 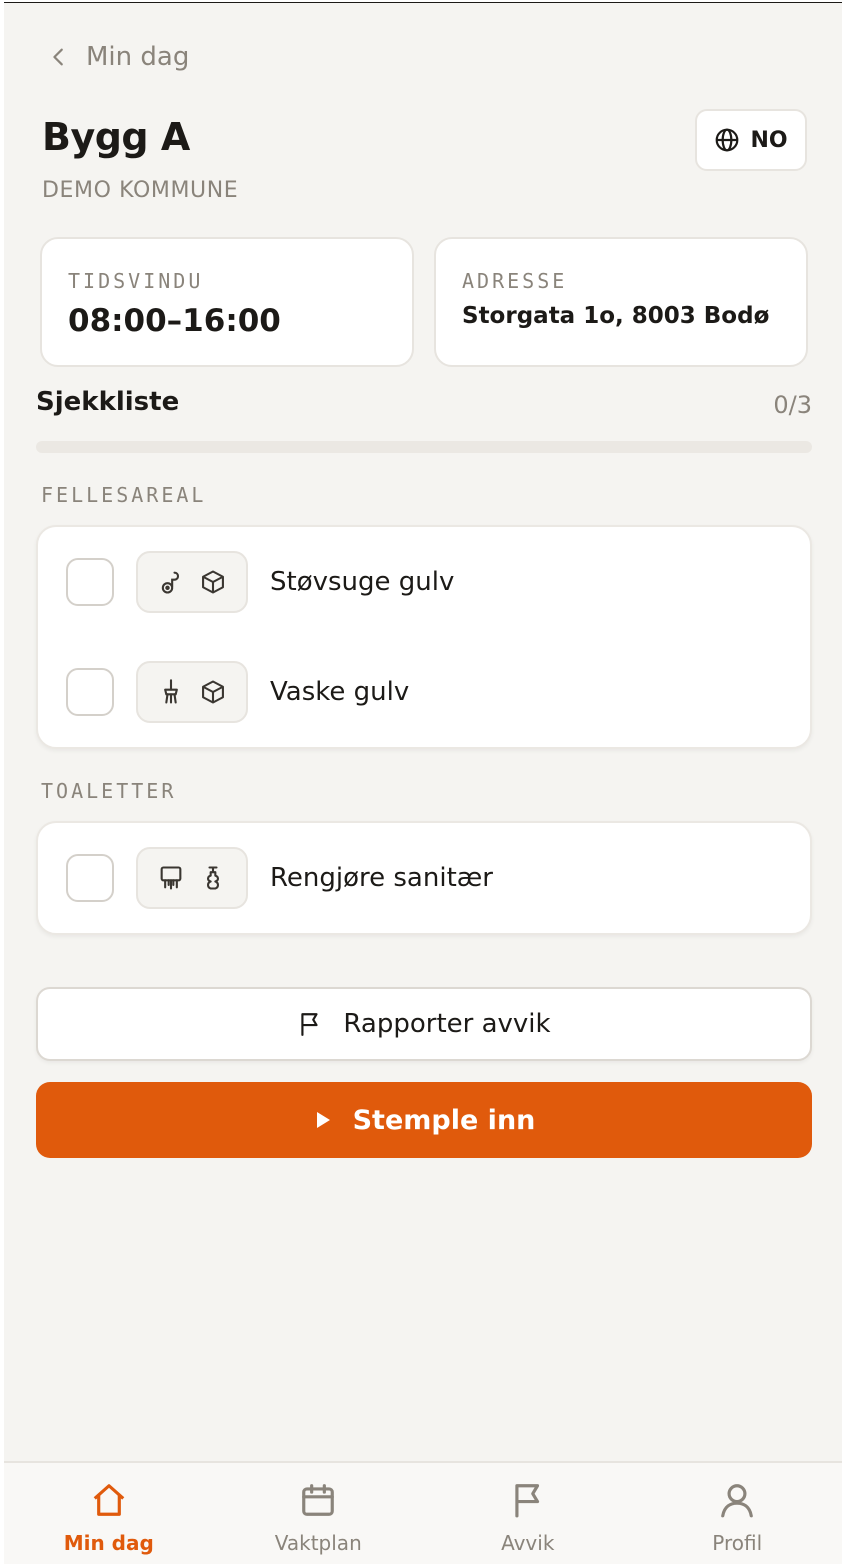 I want to click on report-deviation-button: Rapporter avvik, so click(x=424, y=1024).